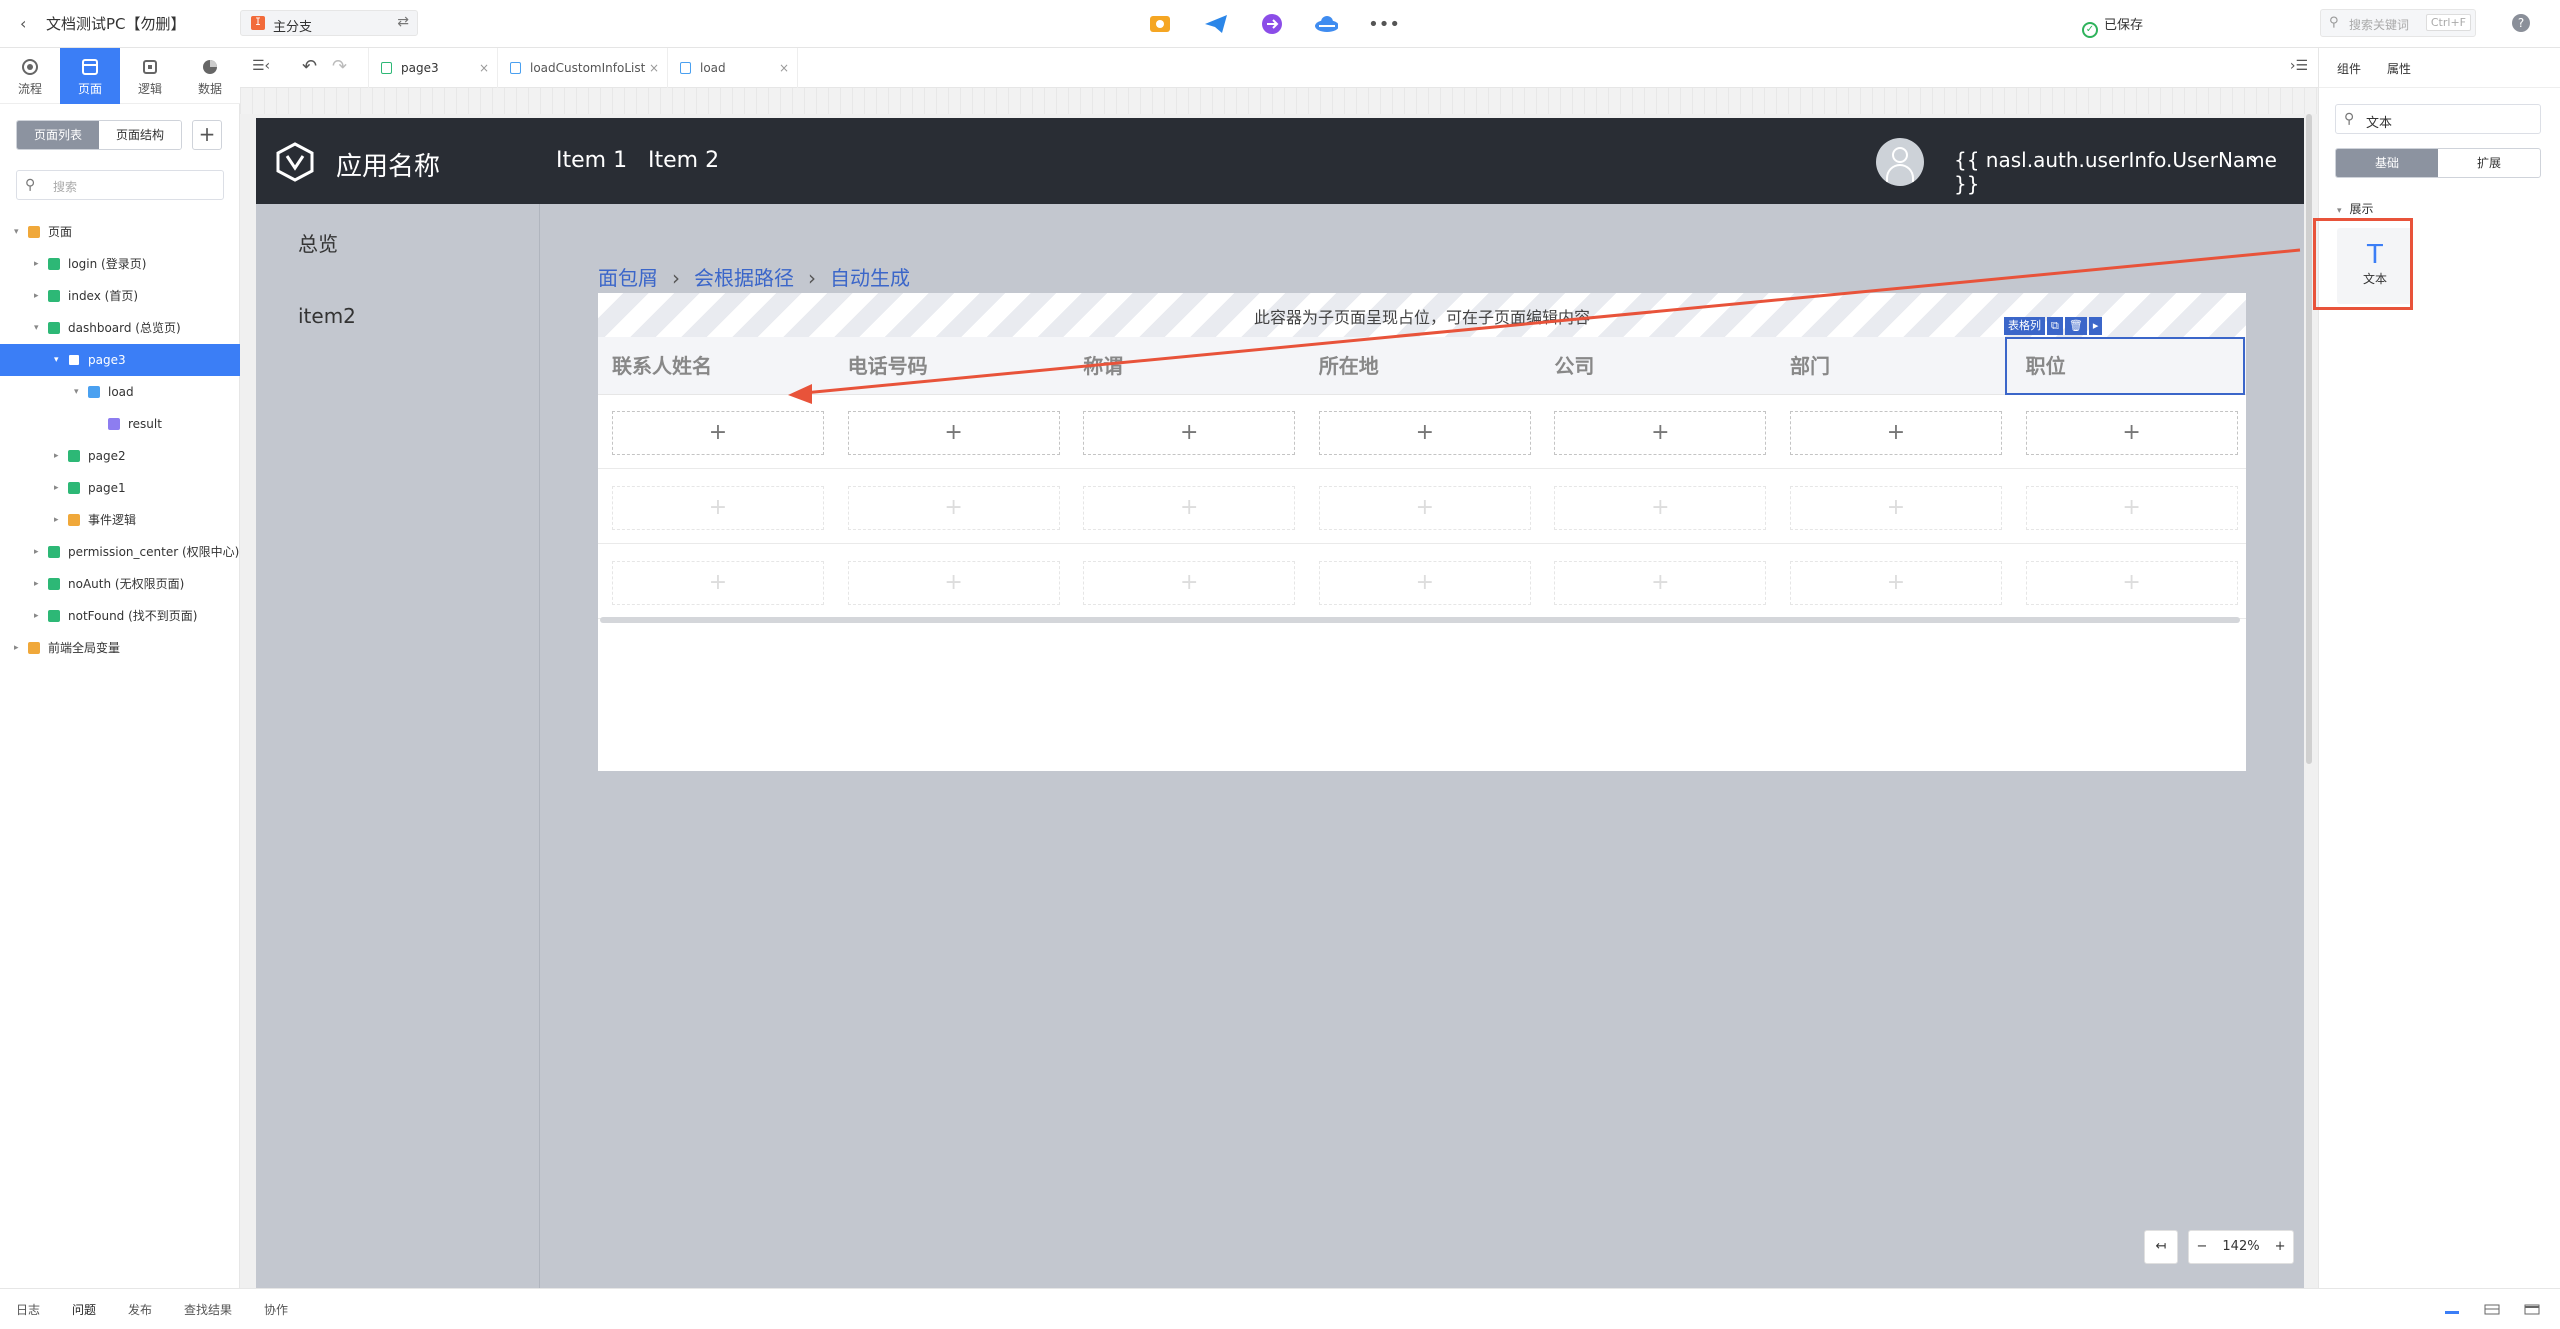 The width and height of the screenshot is (2560, 1329). What do you see at coordinates (583, 68) in the screenshot?
I see `tab-loadcustominfolist: loadCustomInfoList ×` at bounding box center [583, 68].